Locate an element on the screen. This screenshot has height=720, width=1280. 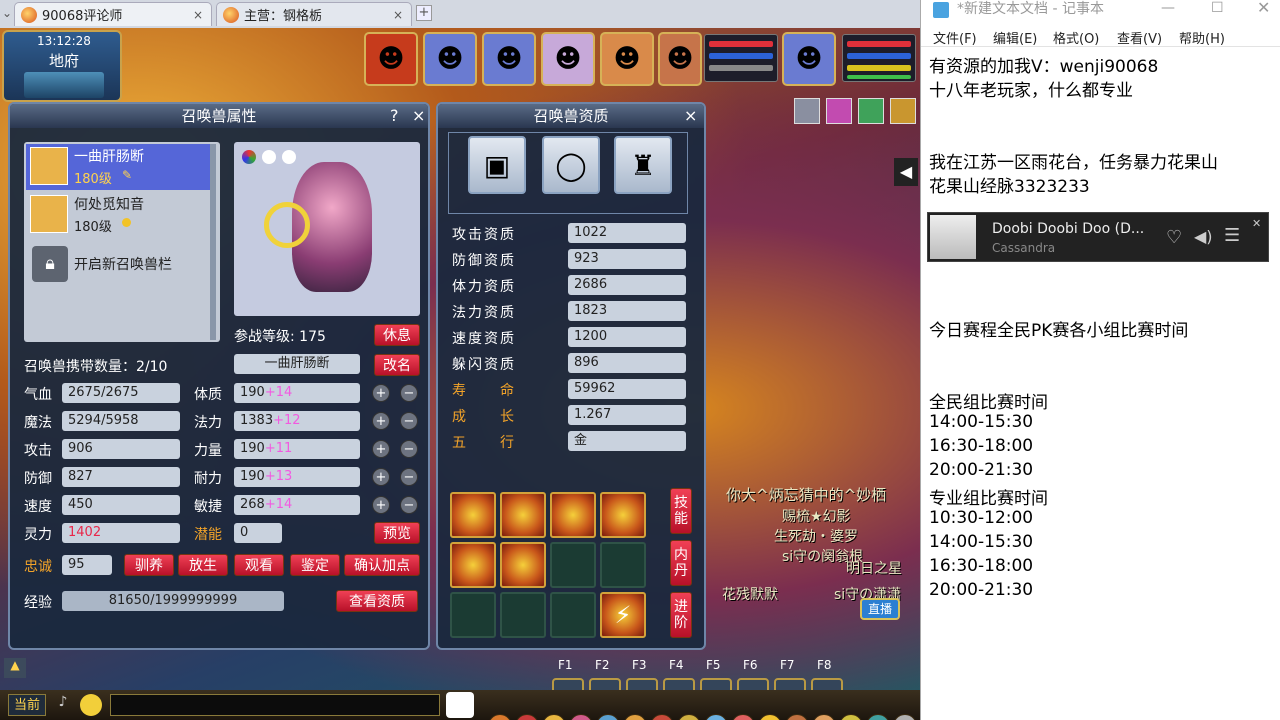
rename-button: 改名 is located at coordinates (397, 365).